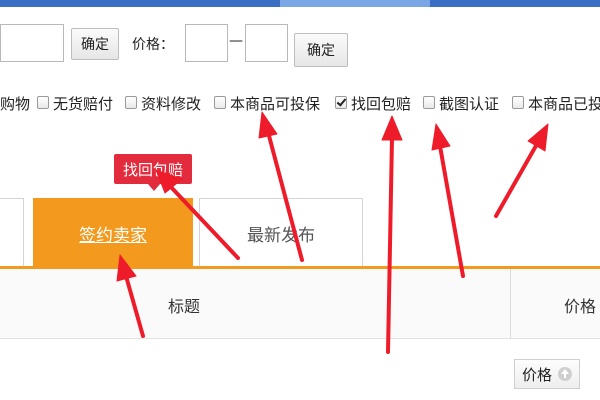  What do you see at coordinates (381, 104) in the screenshot?
I see `checkbox-label-4: 找回包赔` at bounding box center [381, 104].